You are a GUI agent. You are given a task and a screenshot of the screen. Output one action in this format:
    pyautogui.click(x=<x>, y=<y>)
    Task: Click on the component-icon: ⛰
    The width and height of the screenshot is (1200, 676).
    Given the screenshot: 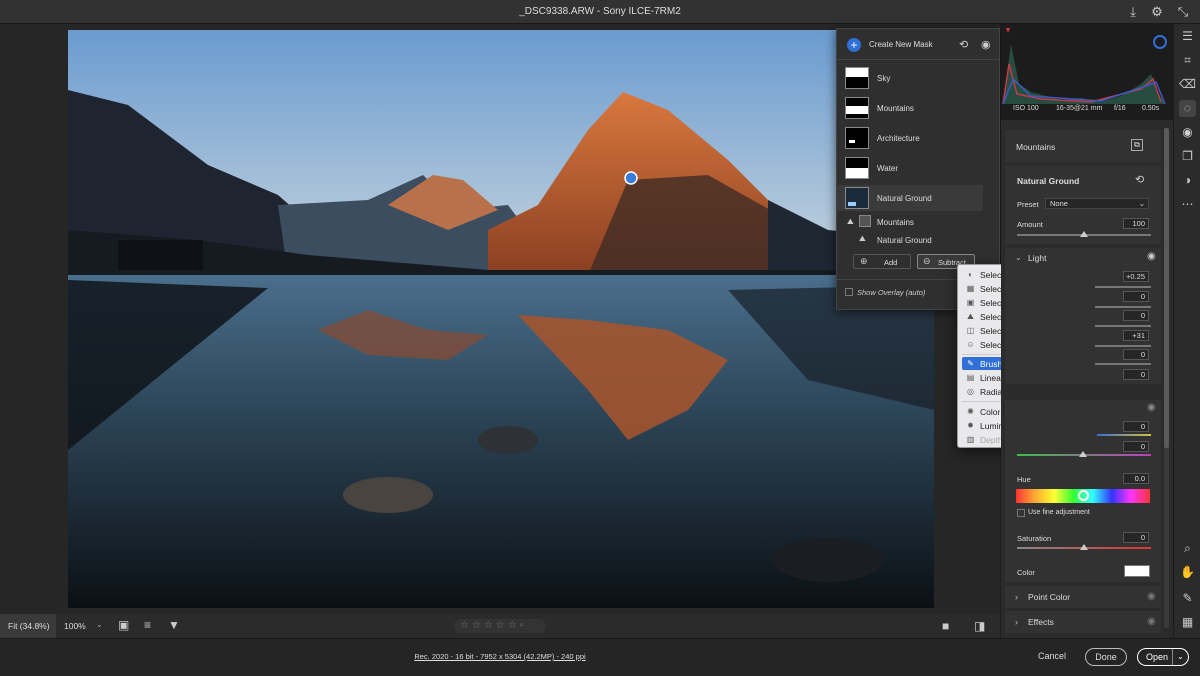 What is the action you would take?
    pyautogui.click(x=862, y=238)
    